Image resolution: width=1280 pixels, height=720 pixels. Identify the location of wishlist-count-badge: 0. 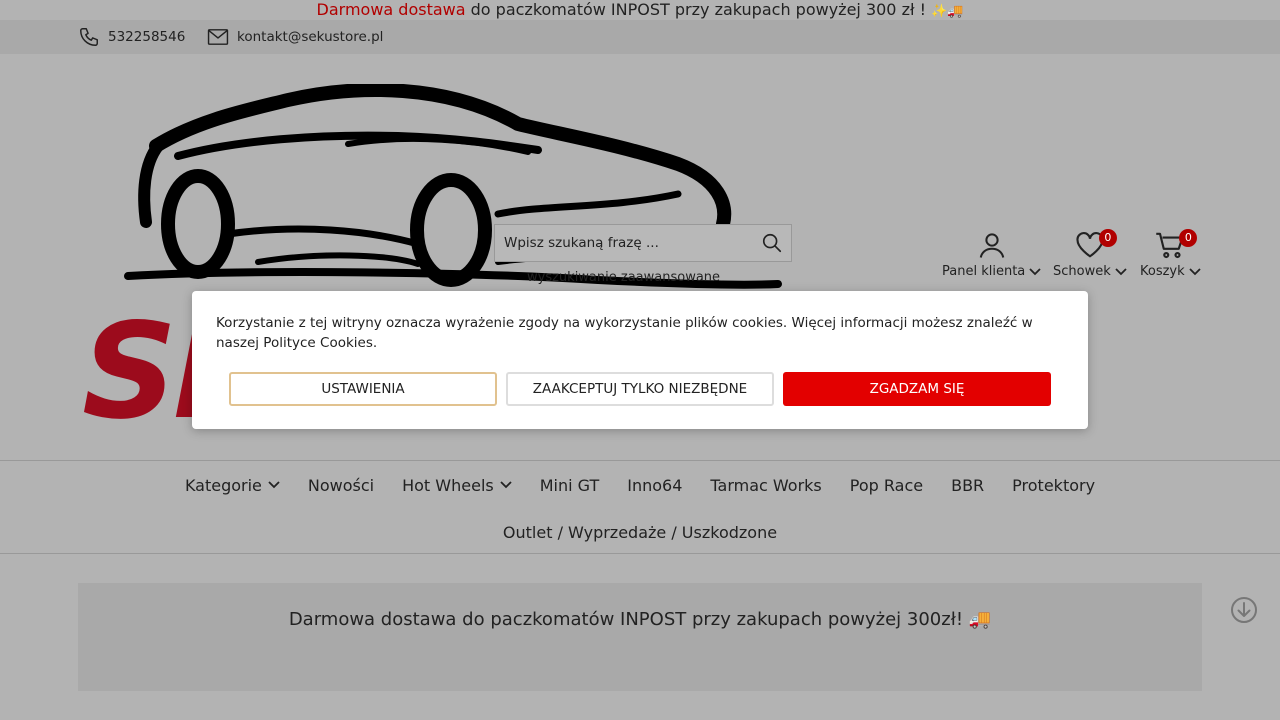
(1107, 238).